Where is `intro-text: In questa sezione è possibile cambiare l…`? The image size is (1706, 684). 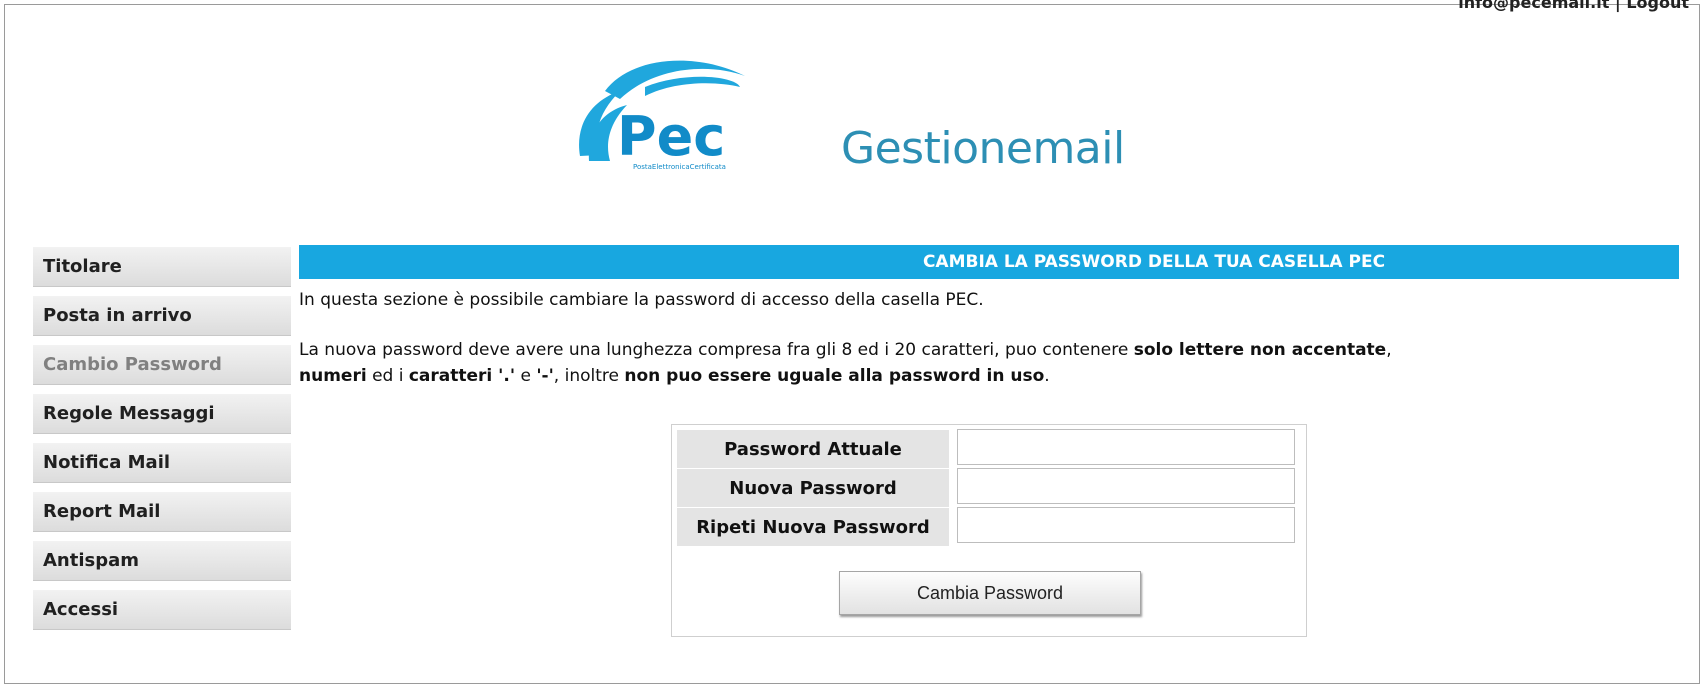
intro-text: In questa sezione è possibile cambiare l… is located at coordinates (641, 300).